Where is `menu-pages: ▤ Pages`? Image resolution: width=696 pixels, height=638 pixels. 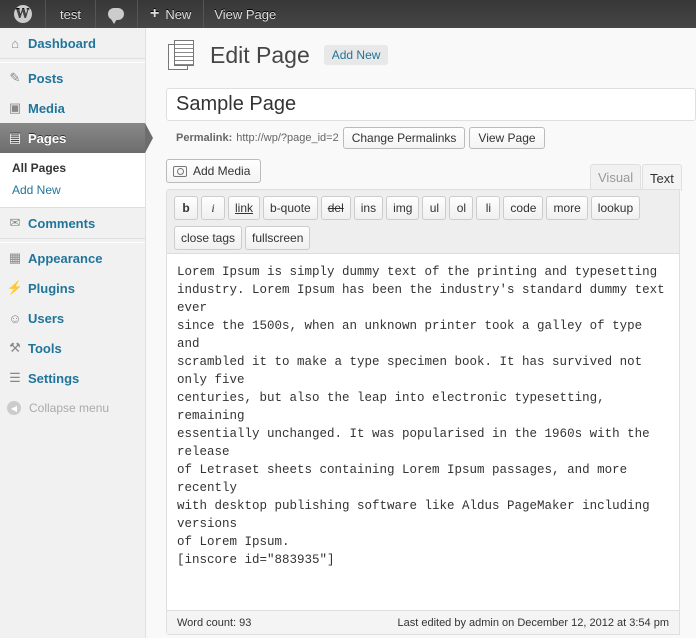
menu-pages: ▤ Pages is located at coordinates (76, 138).